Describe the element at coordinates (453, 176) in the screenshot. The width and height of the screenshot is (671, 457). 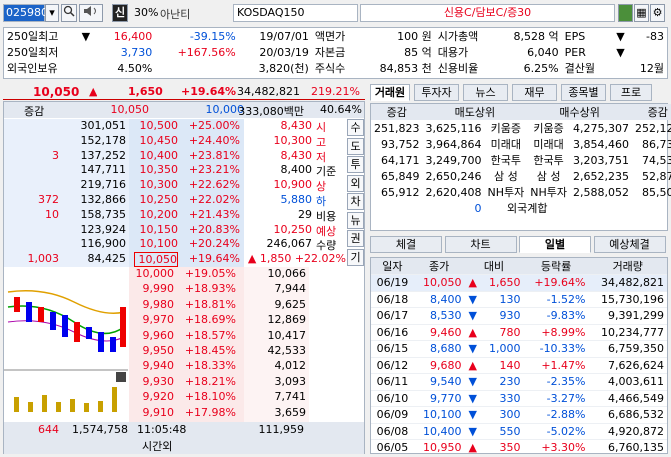
I see `broker-cell: 2,650,246` at that location.